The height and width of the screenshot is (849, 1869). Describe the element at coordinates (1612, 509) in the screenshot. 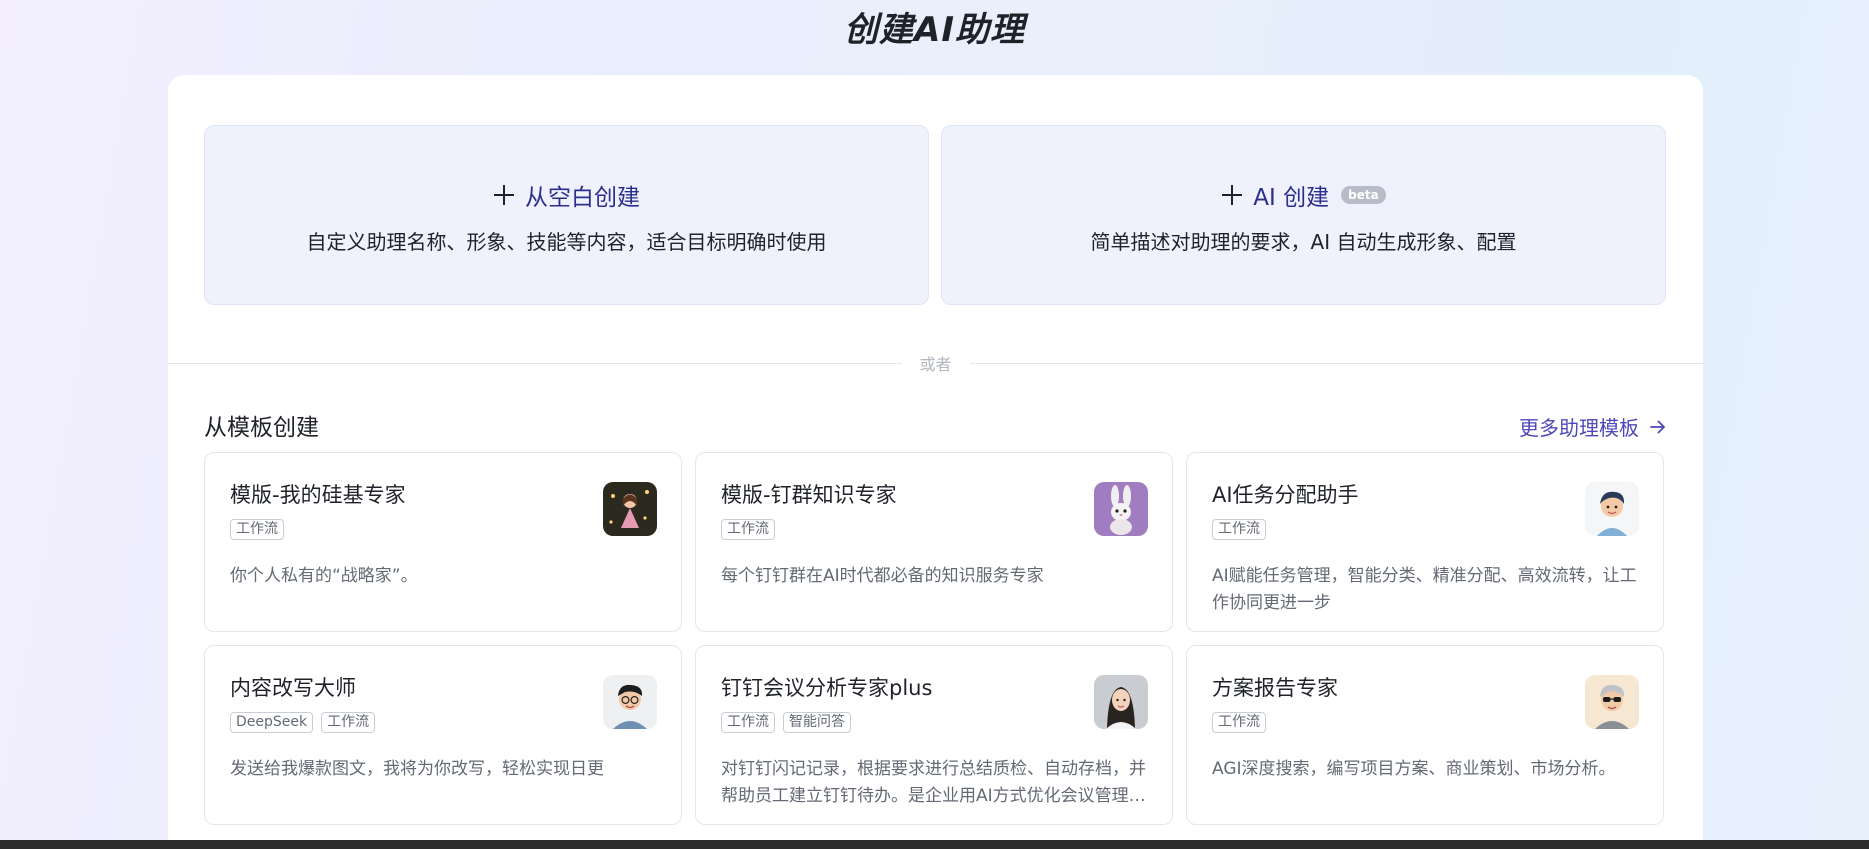

I see `young-man-cartoon-avatar` at that location.